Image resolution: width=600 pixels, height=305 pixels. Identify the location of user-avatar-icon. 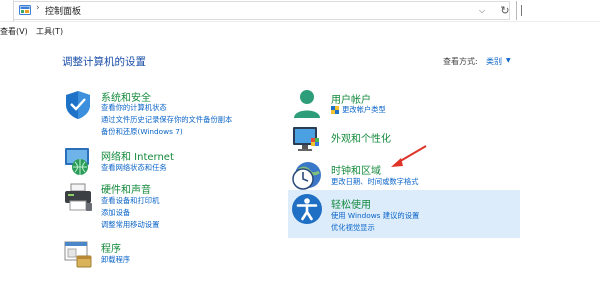
(307, 103).